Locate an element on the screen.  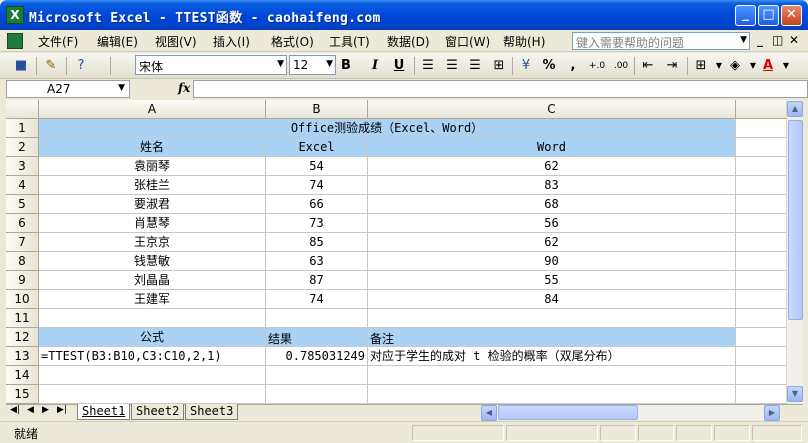
data-cell-excel: 63 is located at coordinates (317, 261).